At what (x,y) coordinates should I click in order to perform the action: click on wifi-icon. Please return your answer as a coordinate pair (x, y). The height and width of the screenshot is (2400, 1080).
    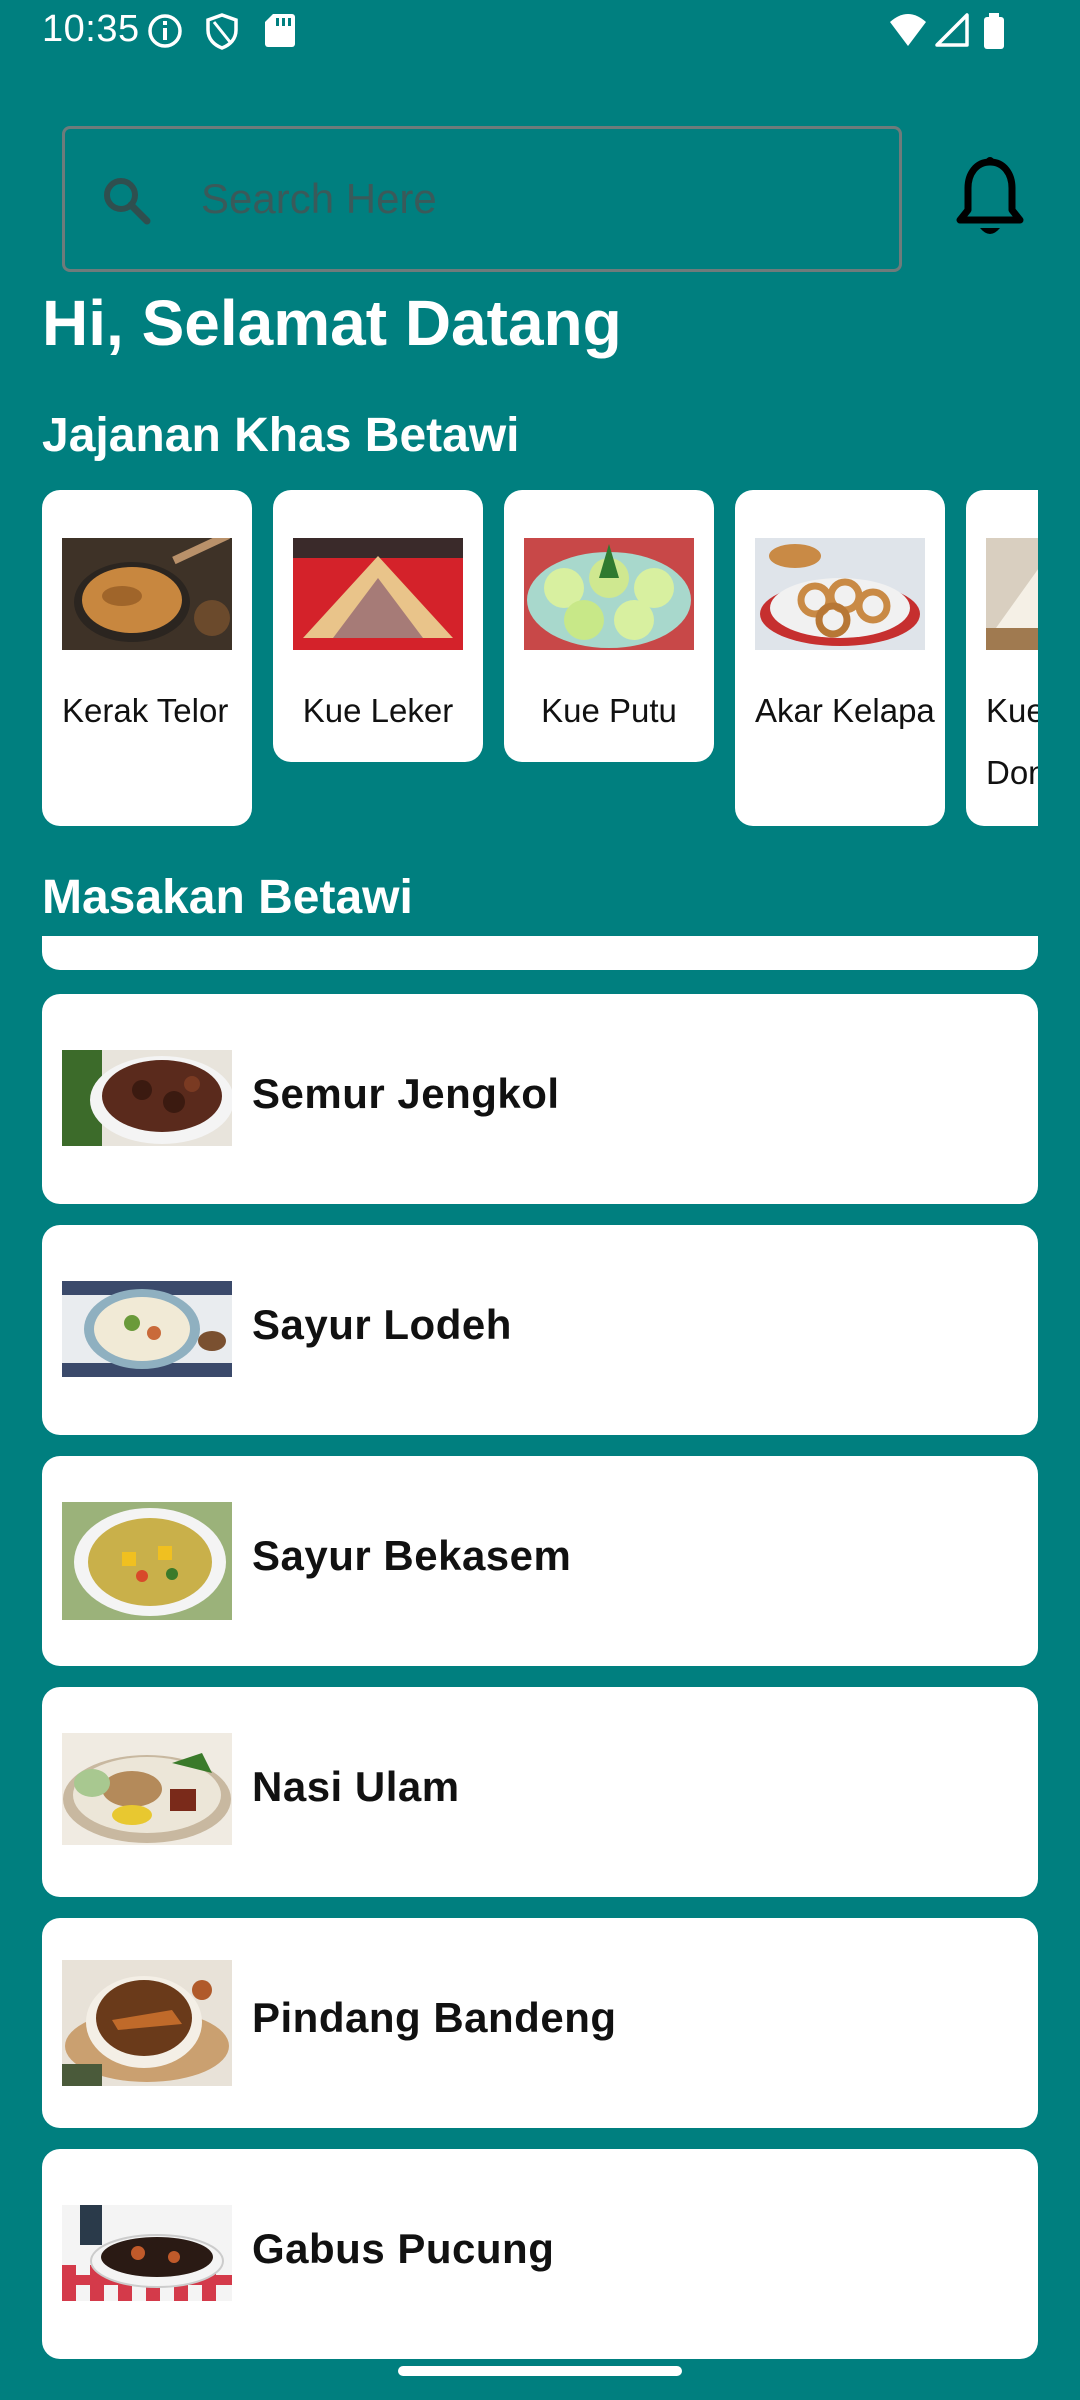
    Looking at the image, I should click on (908, 30).